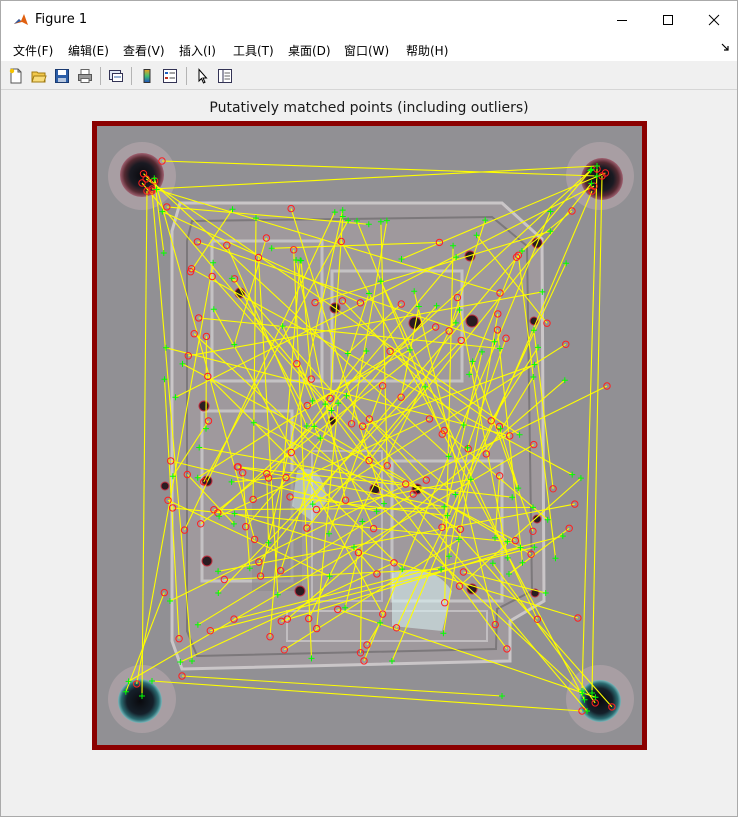 This screenshot has height=817, width=738. I want to click on property-inspector-button, so click(225, 76).